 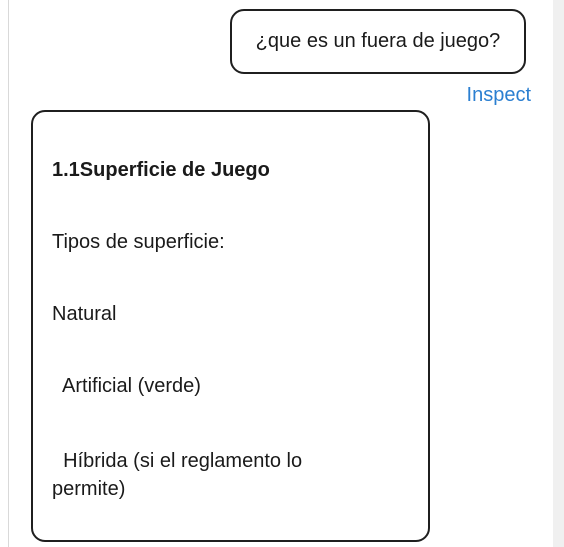 I want to click on bot-message-line: Tipos de superficie:, so click(x=138, y=242).